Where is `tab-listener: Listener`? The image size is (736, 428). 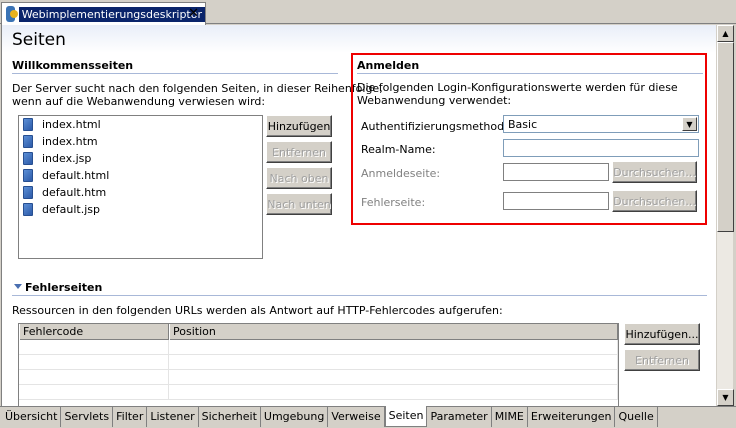
tab-listener: Listener is located at coordinates (173, 417).